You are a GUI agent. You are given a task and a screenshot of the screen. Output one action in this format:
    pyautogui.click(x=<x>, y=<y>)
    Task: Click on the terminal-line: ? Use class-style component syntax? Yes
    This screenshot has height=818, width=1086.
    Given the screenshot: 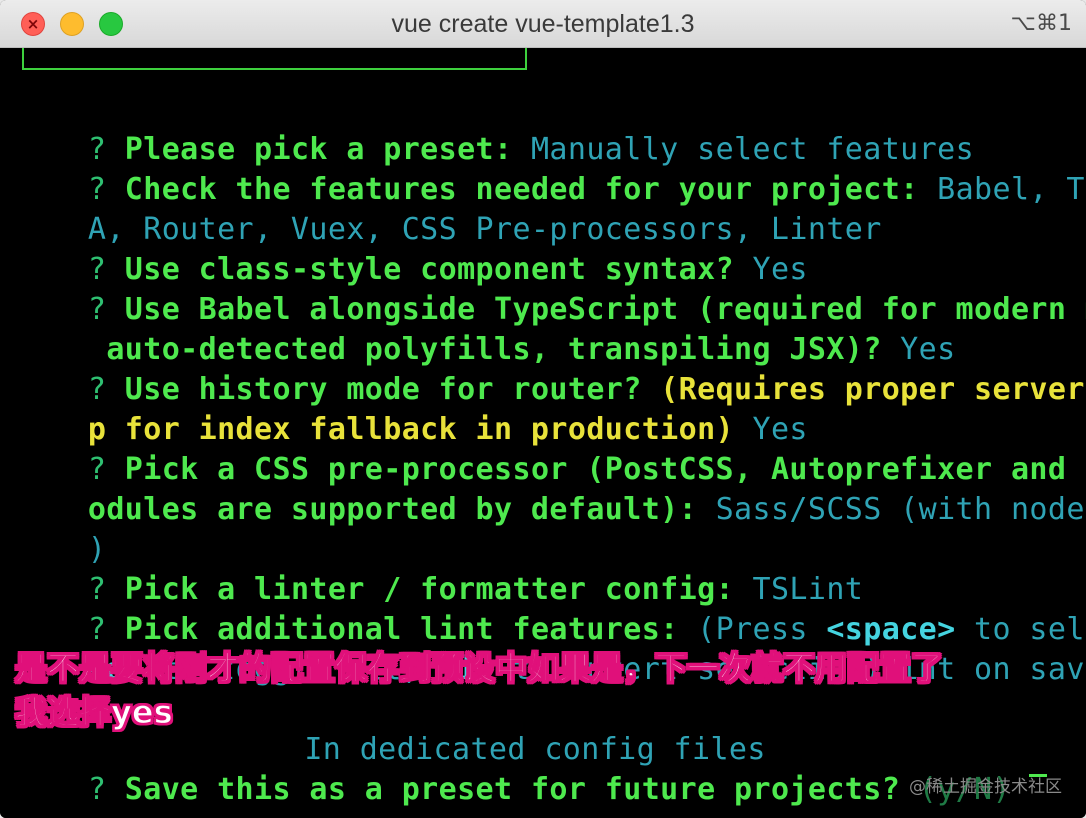 What is the action you would take?
    pyautogui.click(x=411, y=248)
    